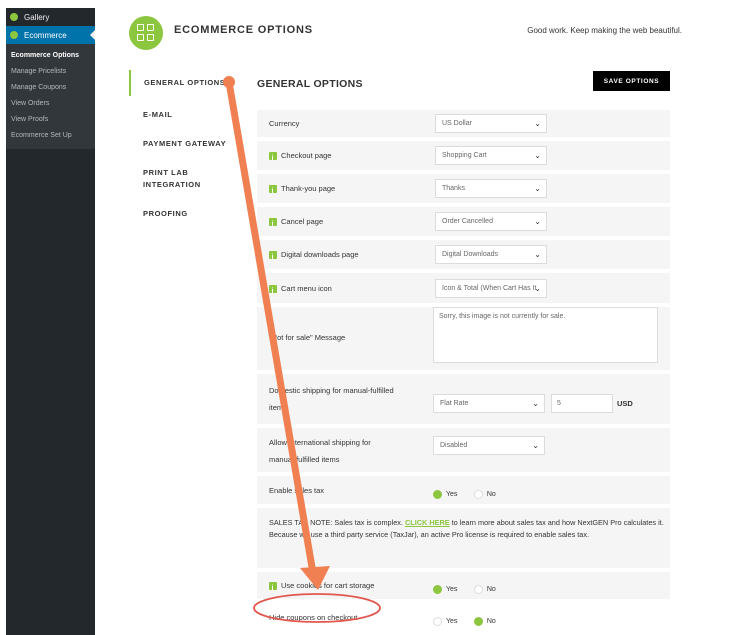 The height and width of the screenshot is (635, 749). Describe the element at coordinates (45, 35) in the screenshot. I see `menu-item-ecommerce-label: Ecommerce` at that location.